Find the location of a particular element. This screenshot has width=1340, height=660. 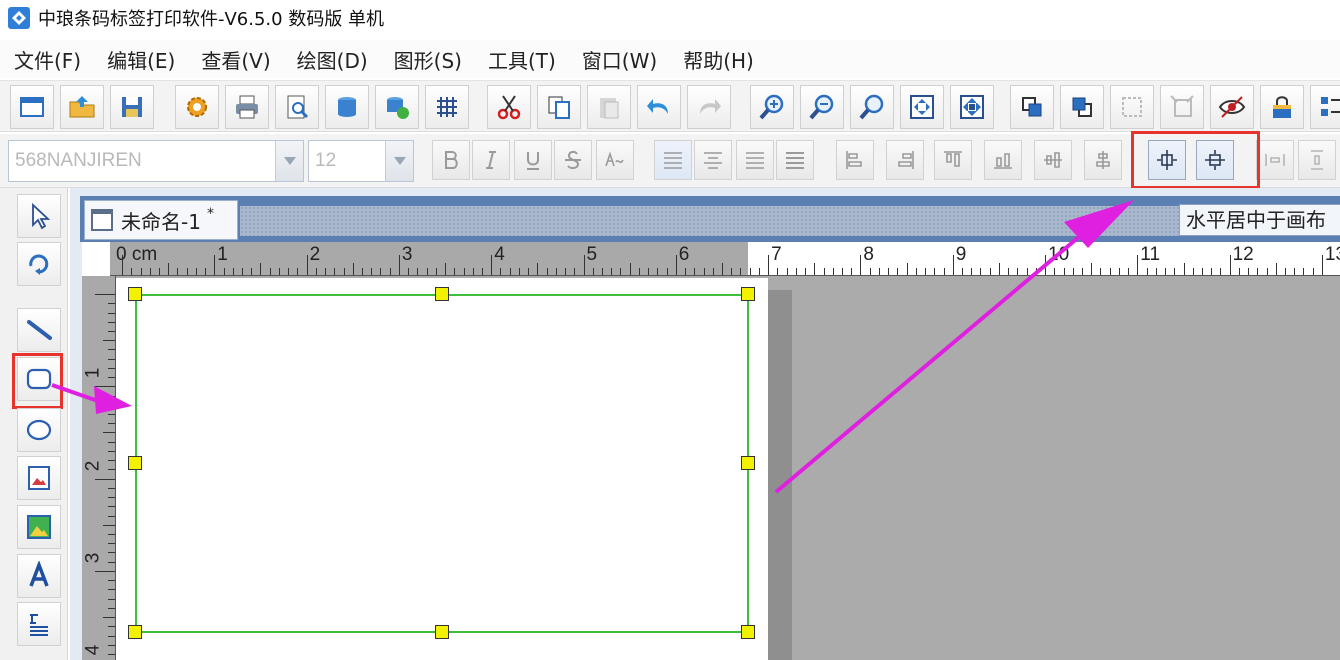

align-right-icon is located at coordinates (755, 160).